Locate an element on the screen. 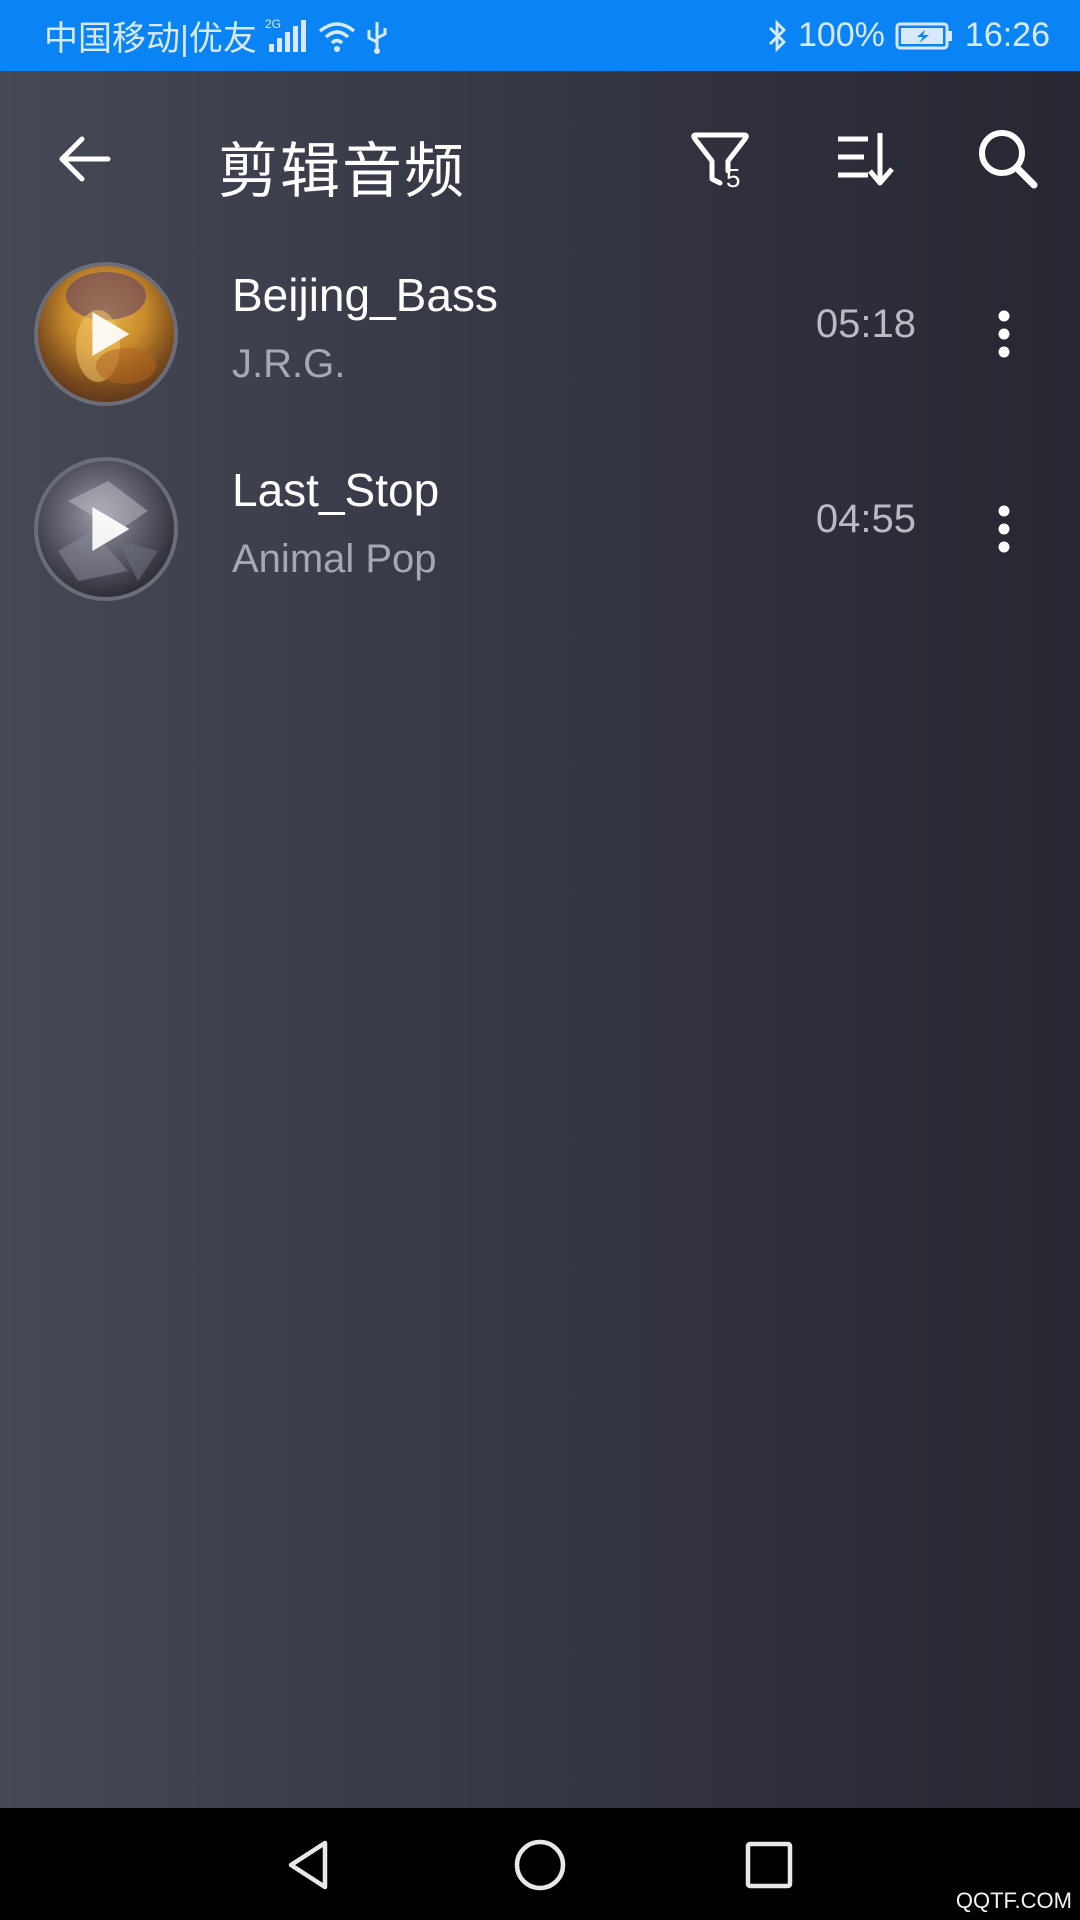 The image size is (1080, 1920). page-title: 剪辑音频 is located at coordinates (342, 172).